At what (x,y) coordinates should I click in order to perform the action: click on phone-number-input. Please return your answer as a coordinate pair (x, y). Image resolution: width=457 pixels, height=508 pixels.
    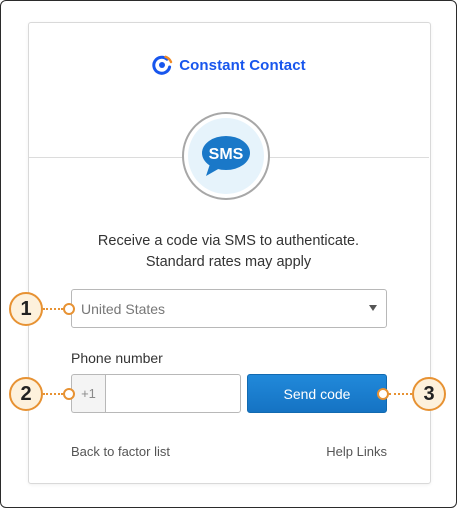
    Looking at the image, I should click on (173, 393).